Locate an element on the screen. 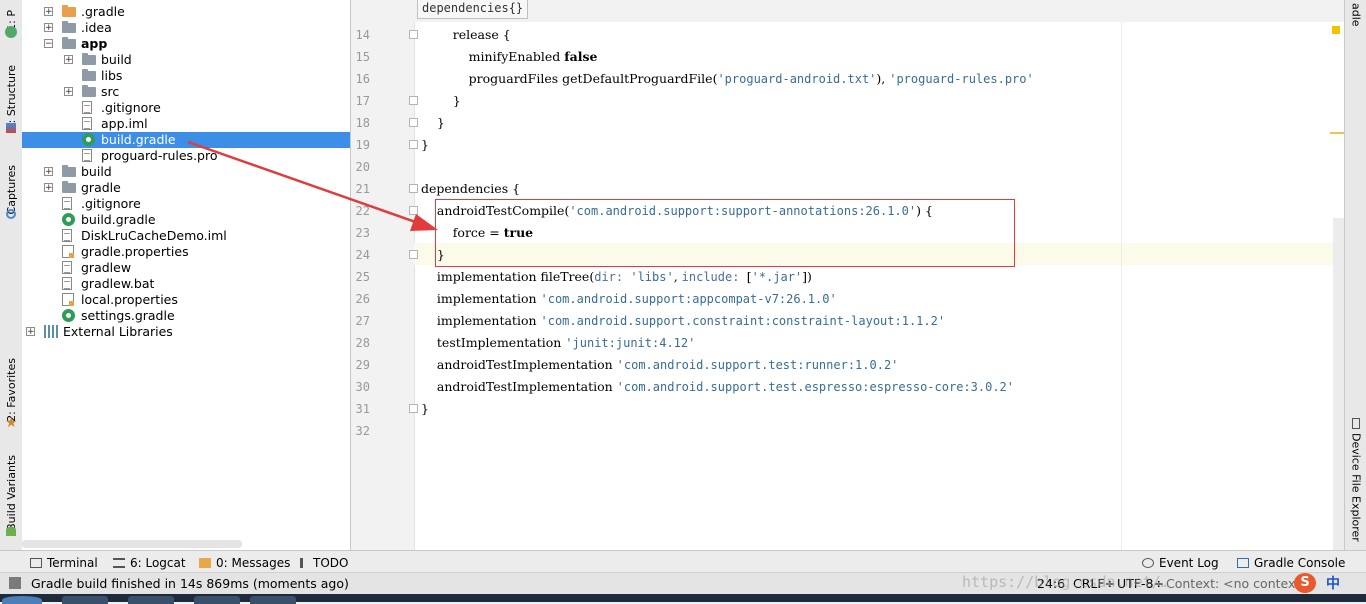 The width and height of the screenshot is (1366, 604). string-literal: 'proguard-rules.pro' is located at coordinates (961, 79).